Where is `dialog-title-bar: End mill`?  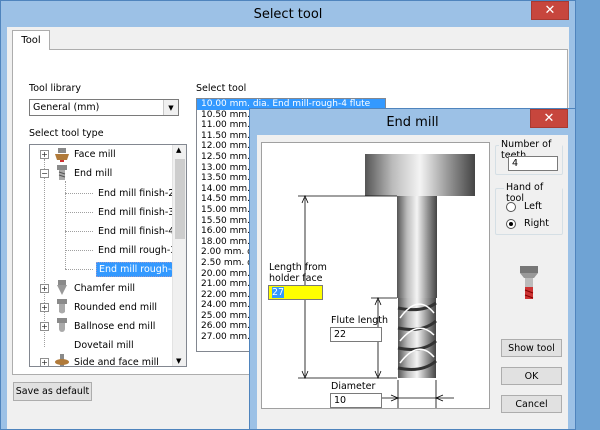 dialog-title-bar: End mill is located at coordinates (412, 122).